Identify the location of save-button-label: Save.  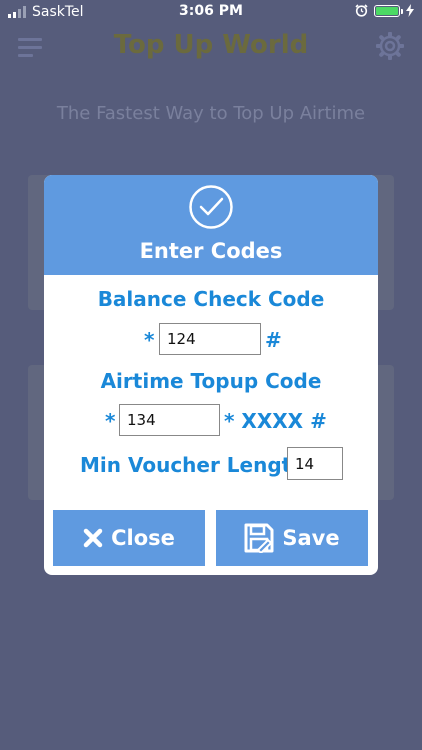
(311, 538).